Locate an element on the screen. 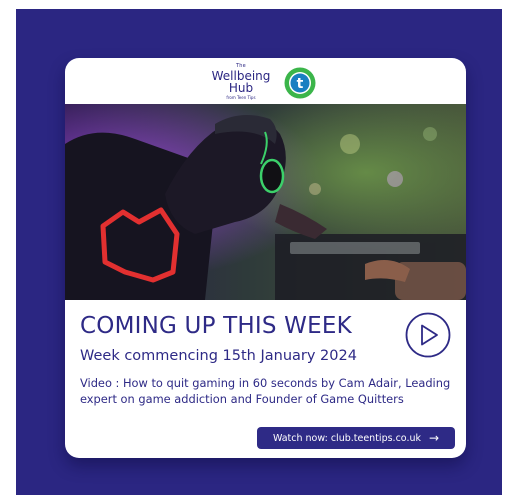 This screenshot has height=501, width=513. arrow-right-icon: → is located at coordinates (434, 438).